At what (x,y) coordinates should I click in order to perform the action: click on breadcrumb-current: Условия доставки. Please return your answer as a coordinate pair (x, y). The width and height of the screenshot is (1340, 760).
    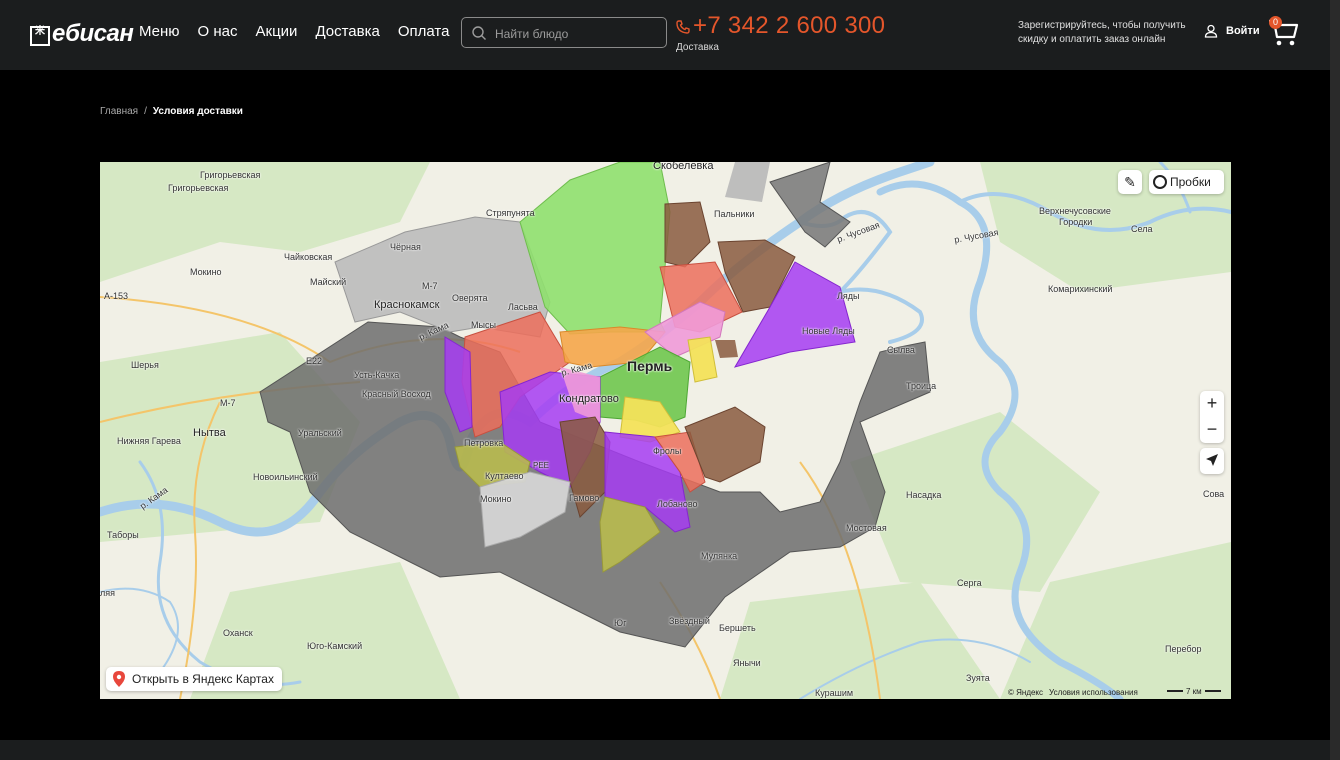
    Looking at the image, I should click on (197, 111).